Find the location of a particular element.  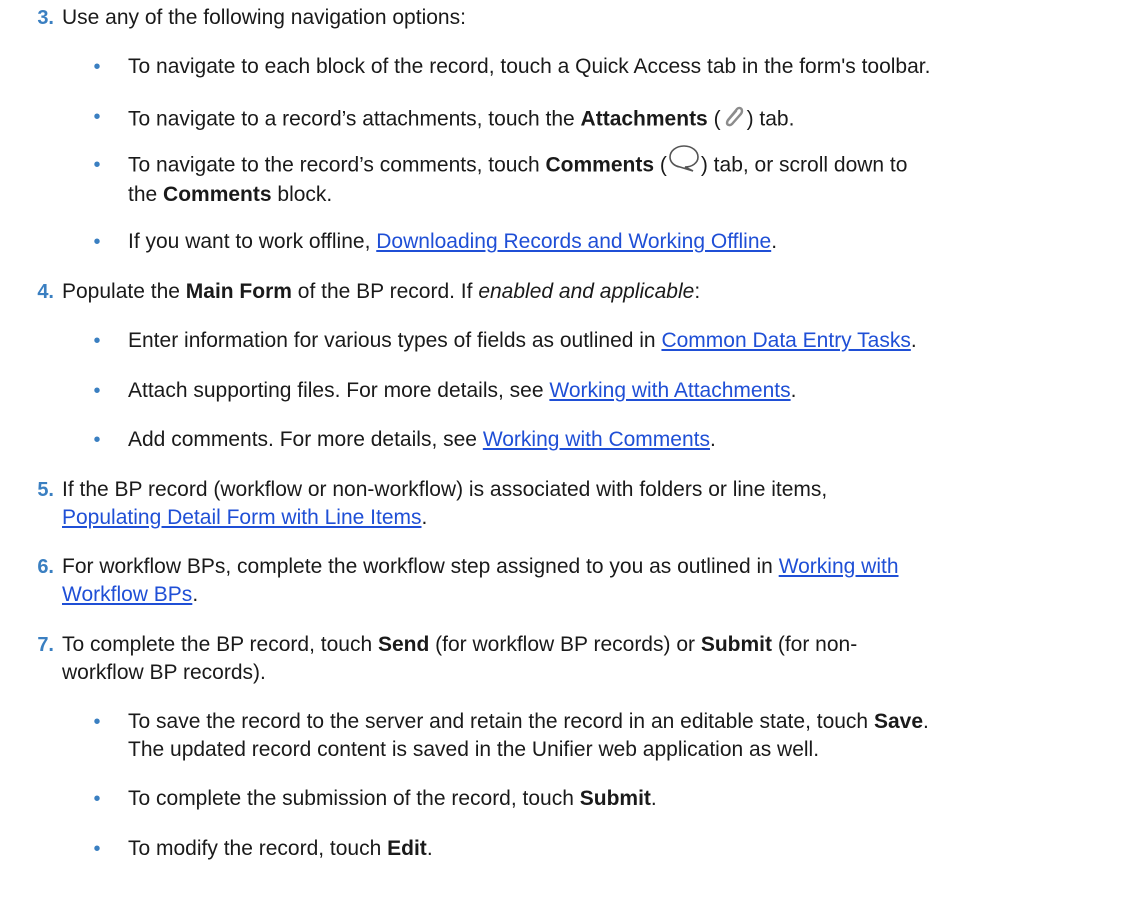

edit-label: Edit is located at coordinates (407, 848).